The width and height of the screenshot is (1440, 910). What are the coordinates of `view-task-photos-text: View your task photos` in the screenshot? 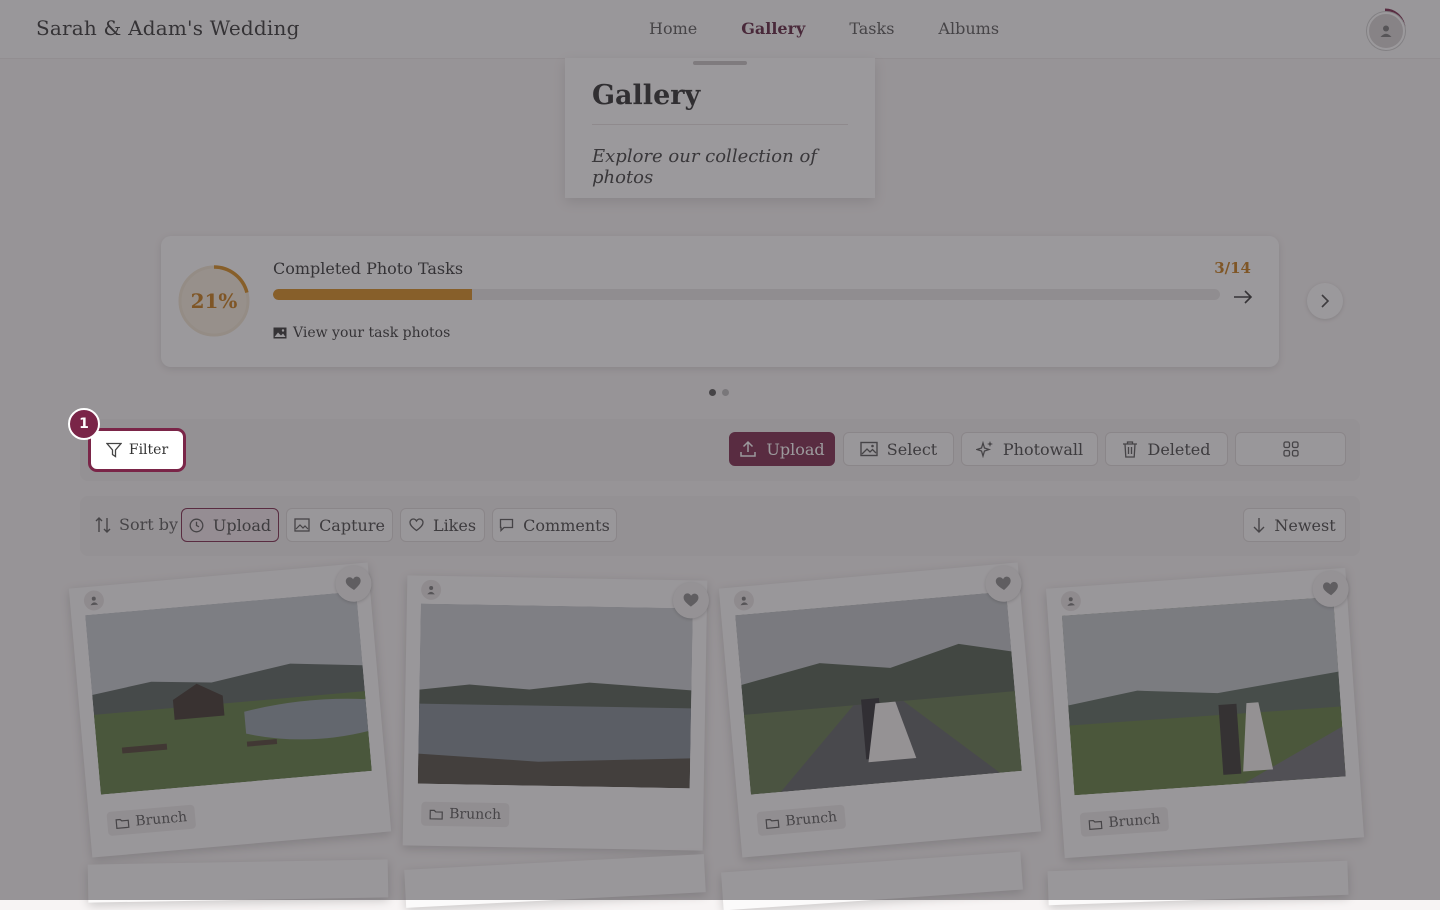 It's located at (372, 333).